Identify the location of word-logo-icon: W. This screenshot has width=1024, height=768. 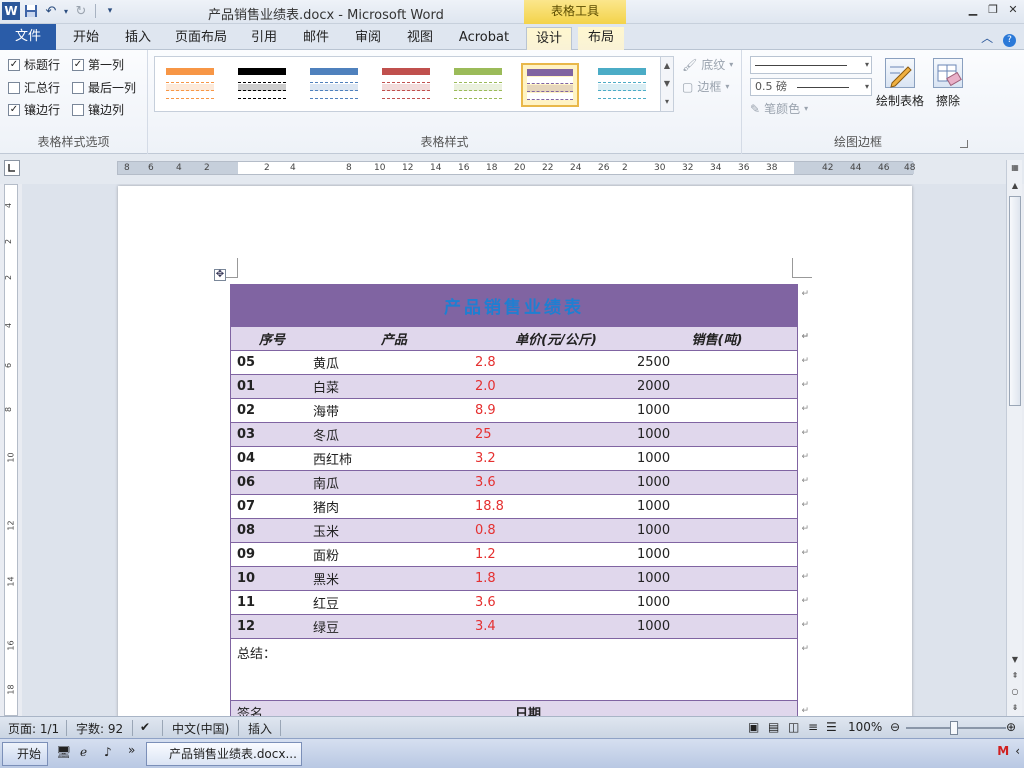
(11, 11).